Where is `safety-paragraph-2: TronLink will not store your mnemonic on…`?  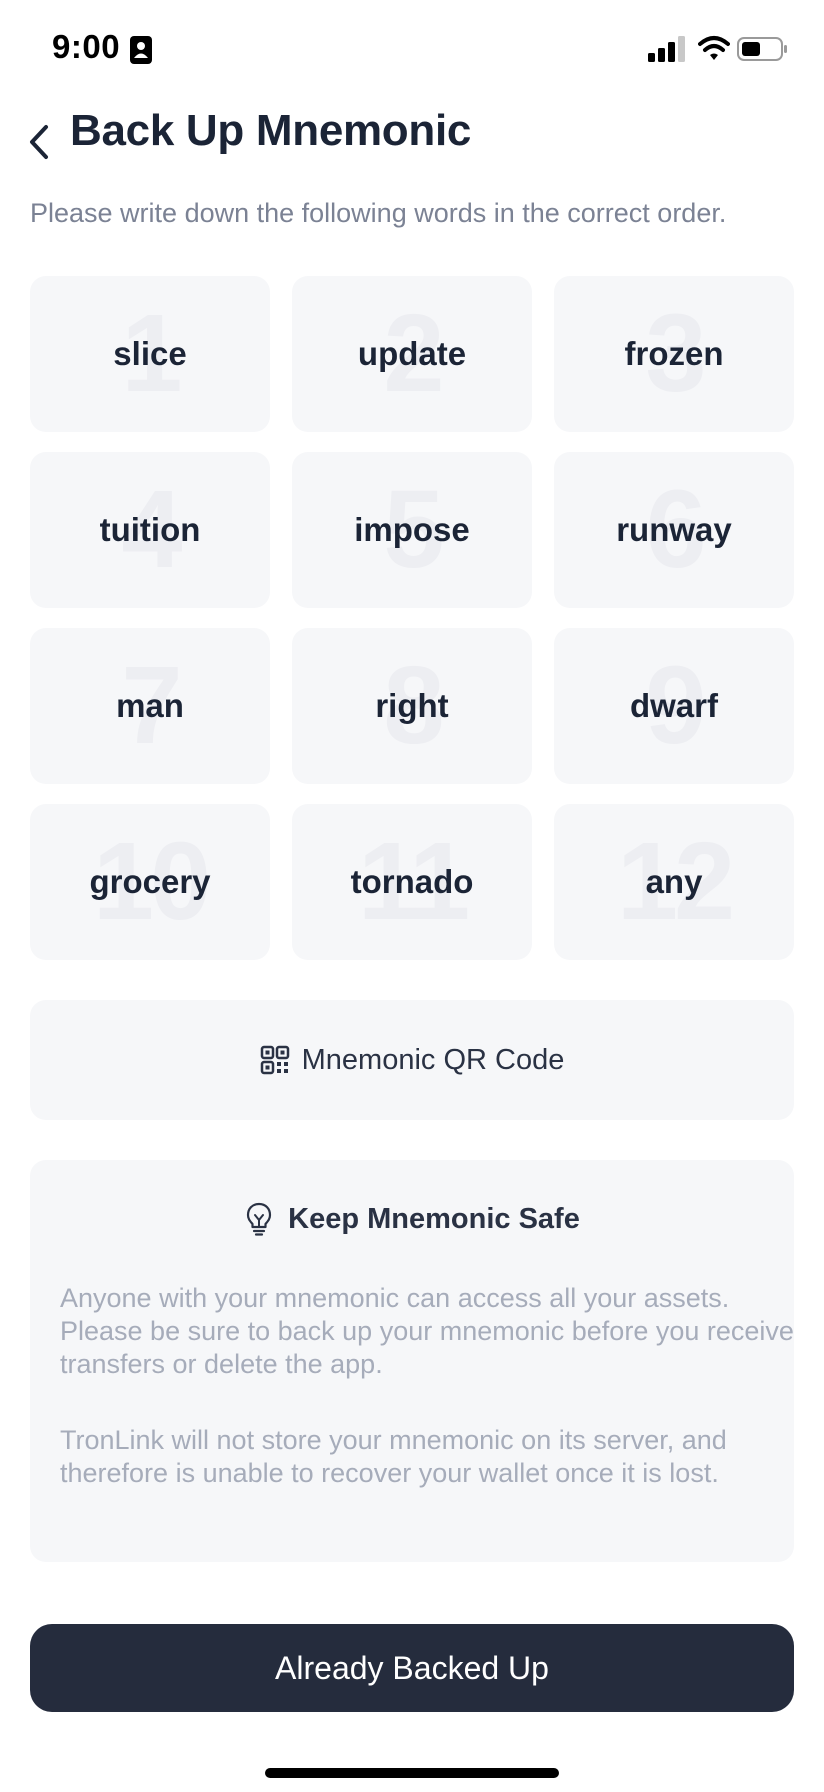
safety-paragraph-2: TronLink will not store your mnemonic on… is located at coordinates (393, 1456).